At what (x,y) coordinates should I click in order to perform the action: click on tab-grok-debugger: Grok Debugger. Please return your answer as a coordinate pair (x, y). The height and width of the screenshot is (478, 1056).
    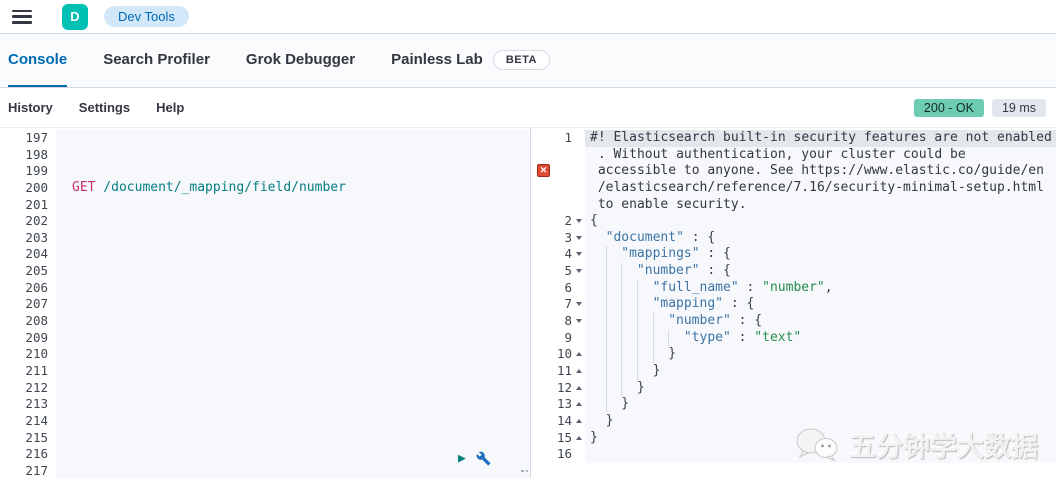
    Looking at the image, I should click on (300, 60).